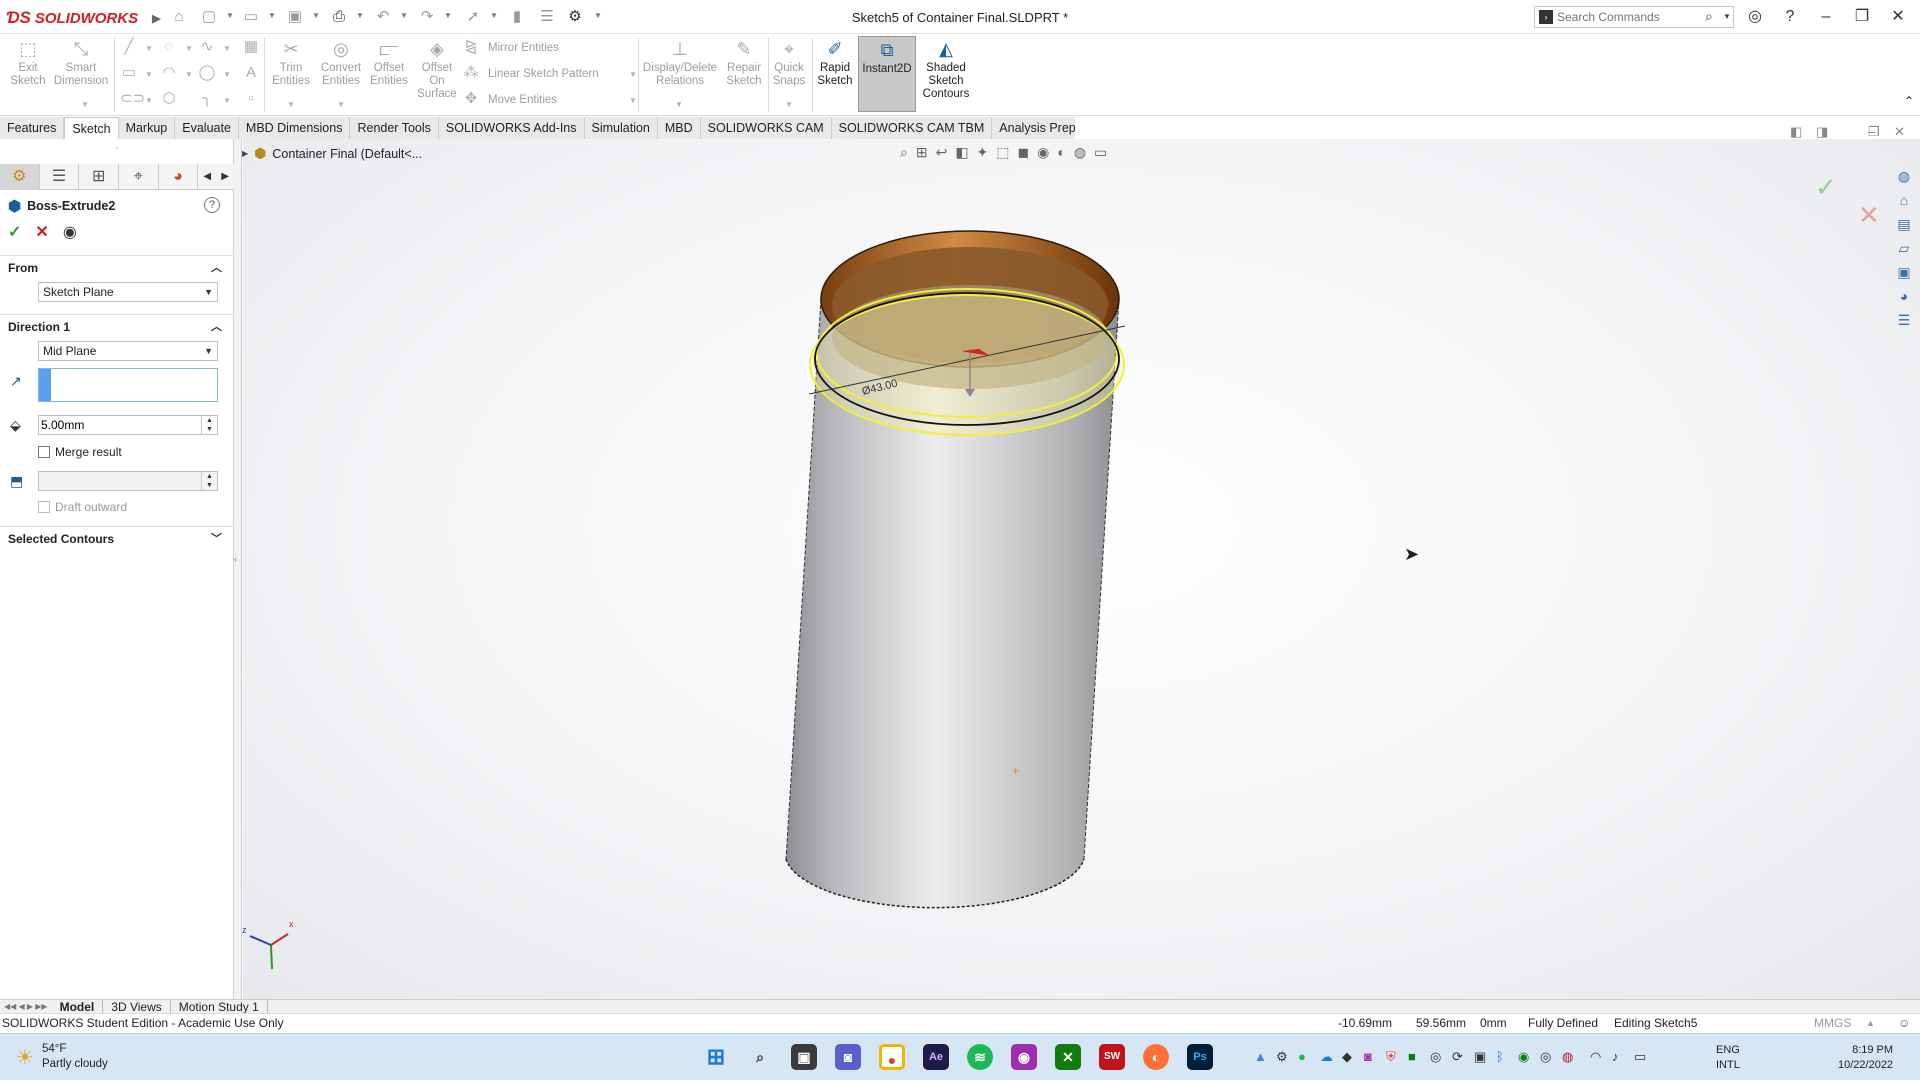 The image size is (1920, 1080). What do you see at coordinates (404, 16) in the screenshot?
I see `undo-dropdown-icon: ▼` at bounding box center [404, 16].